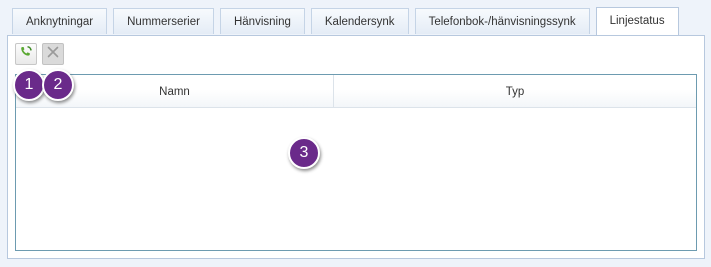 This screenshot has height=267, width=711. What do you see at coordinates (262, 21) in the screenshot?
I see `tab-hanvisning: Hänvisning` at bounding box center [262, 21].